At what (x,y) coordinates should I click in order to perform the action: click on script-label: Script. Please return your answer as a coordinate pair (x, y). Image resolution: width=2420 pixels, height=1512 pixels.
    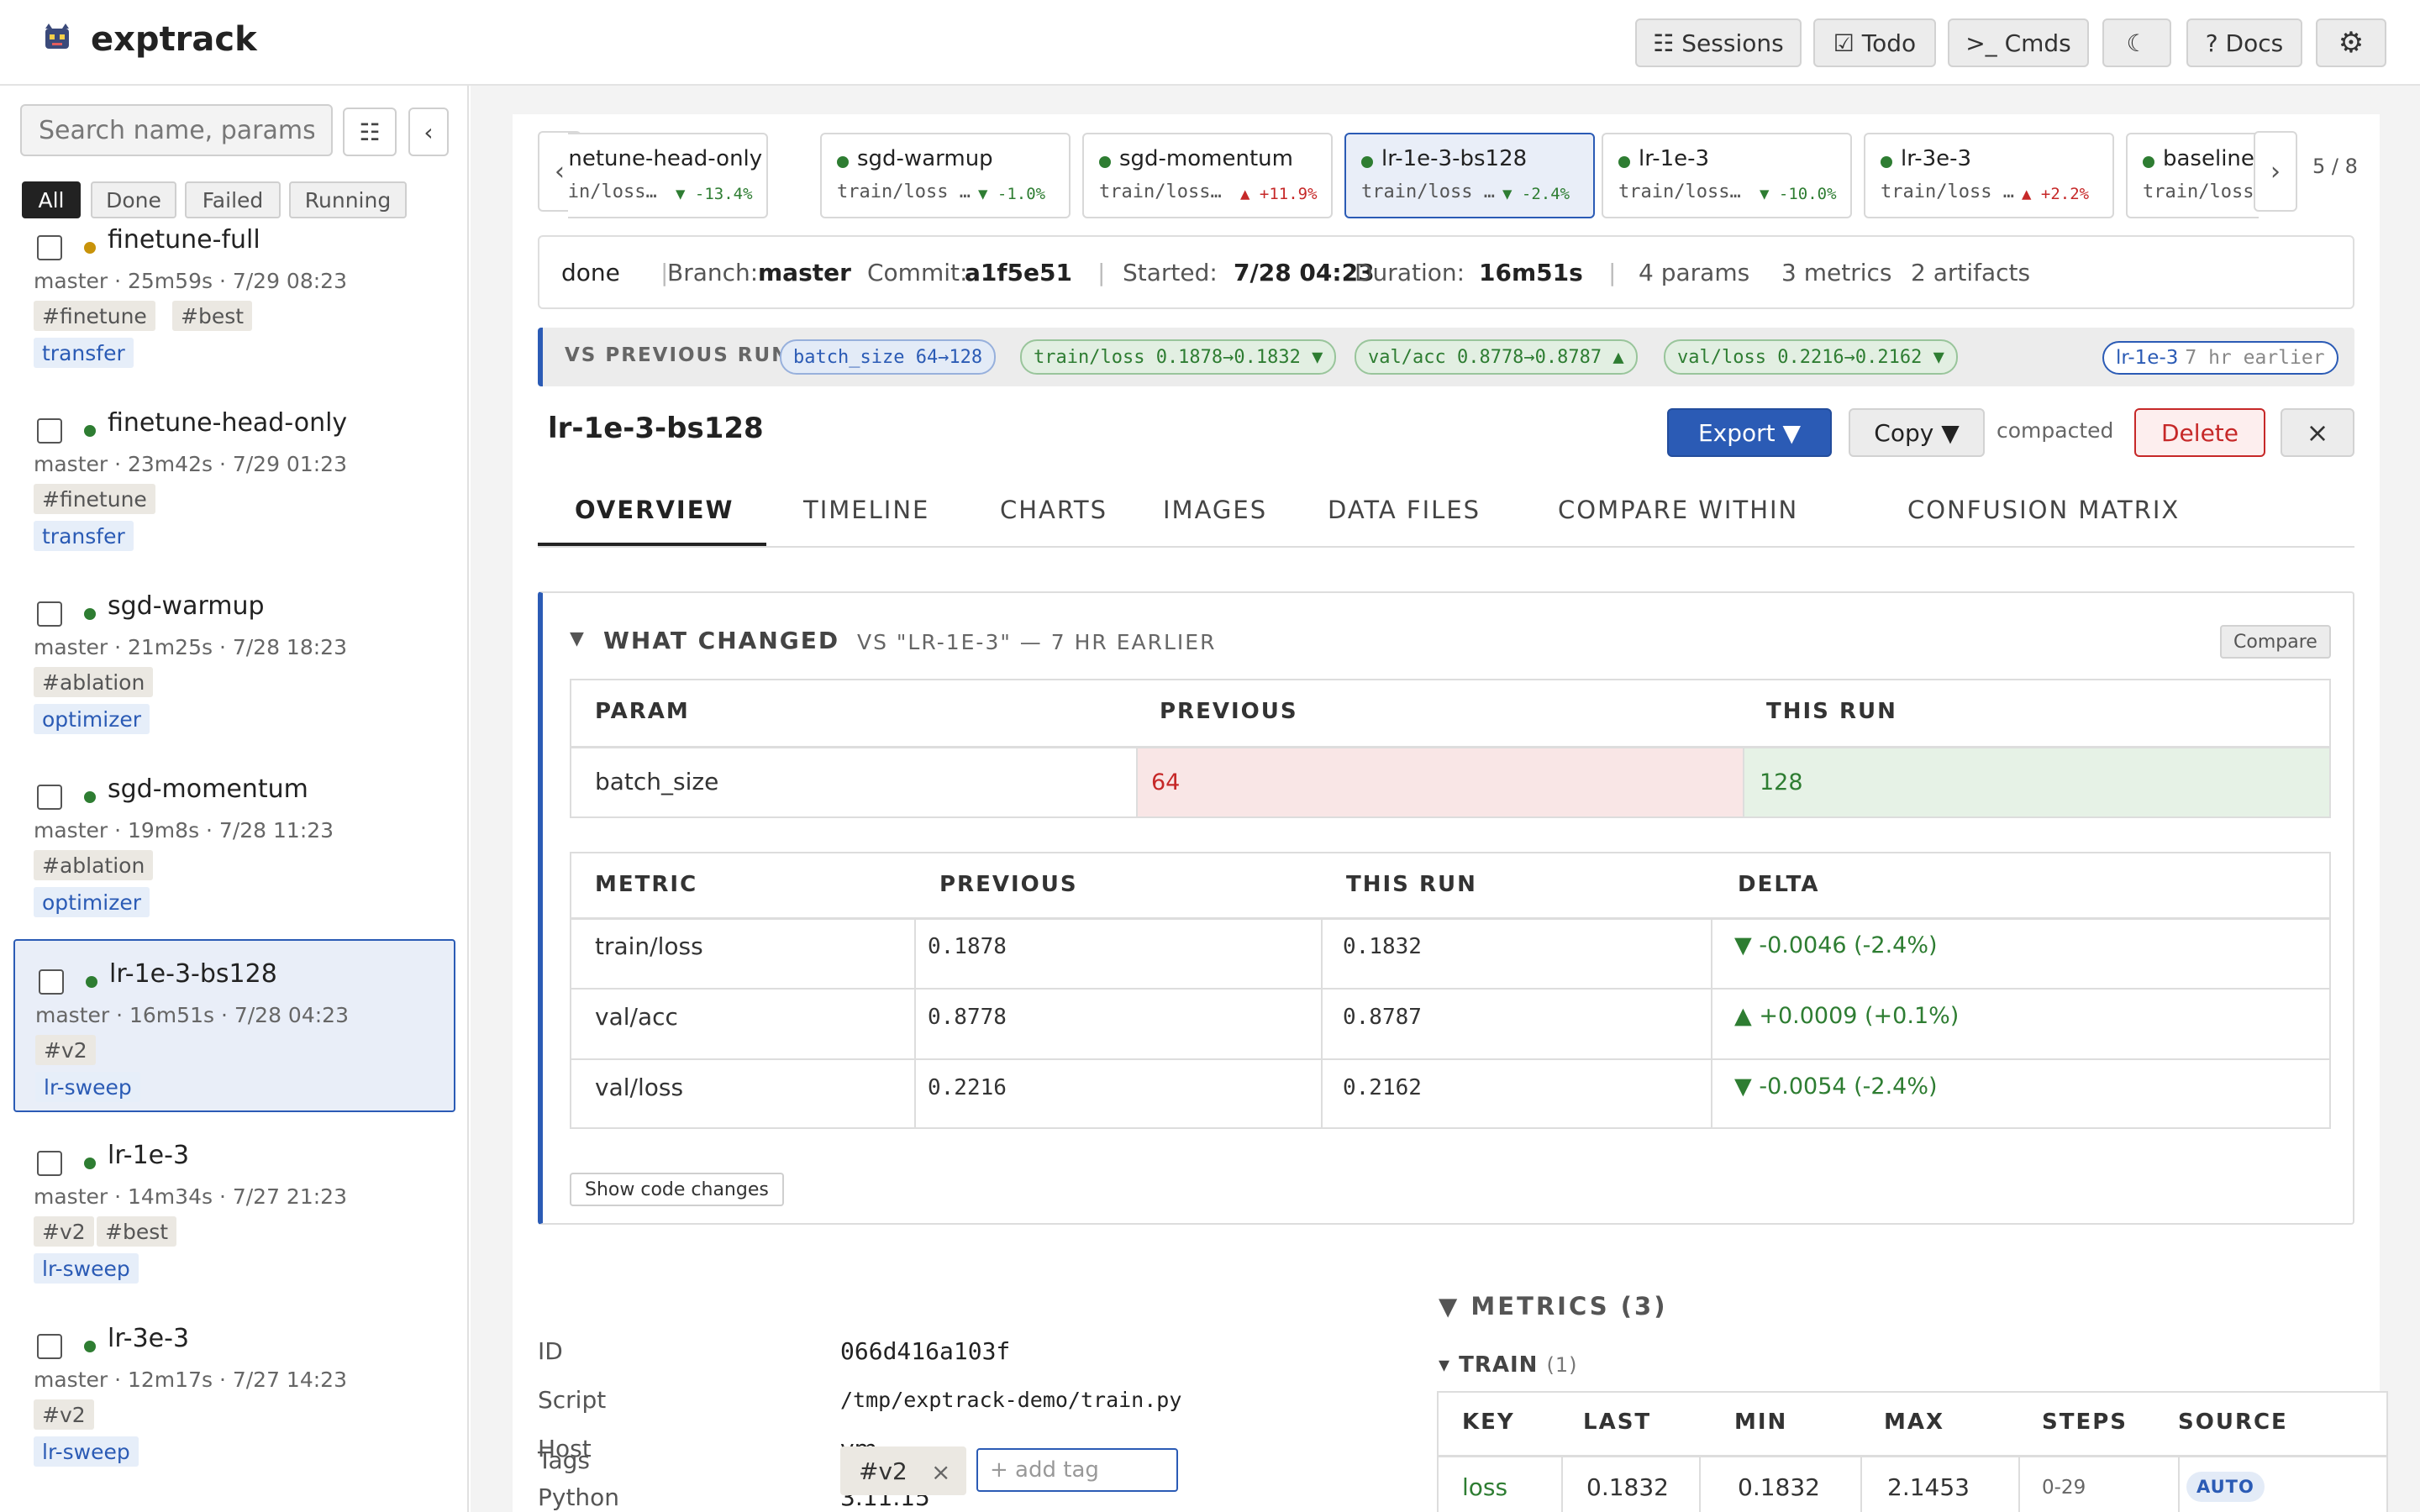
    Looking at the image, I should click on (572, 1400).